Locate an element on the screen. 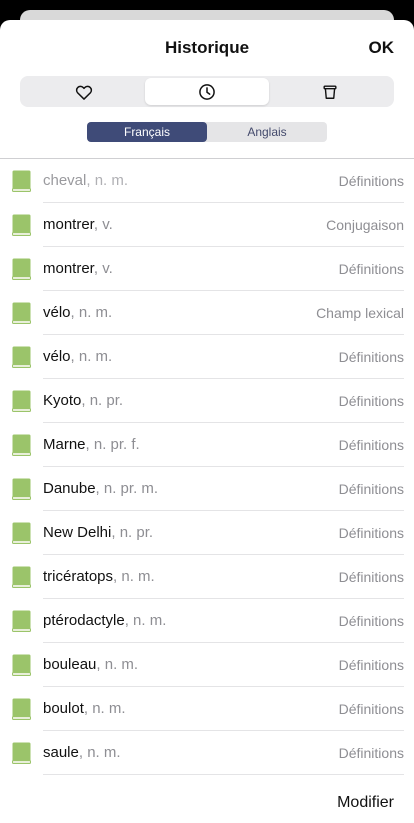  category-segmented-control is located at coordinates (207, 91).